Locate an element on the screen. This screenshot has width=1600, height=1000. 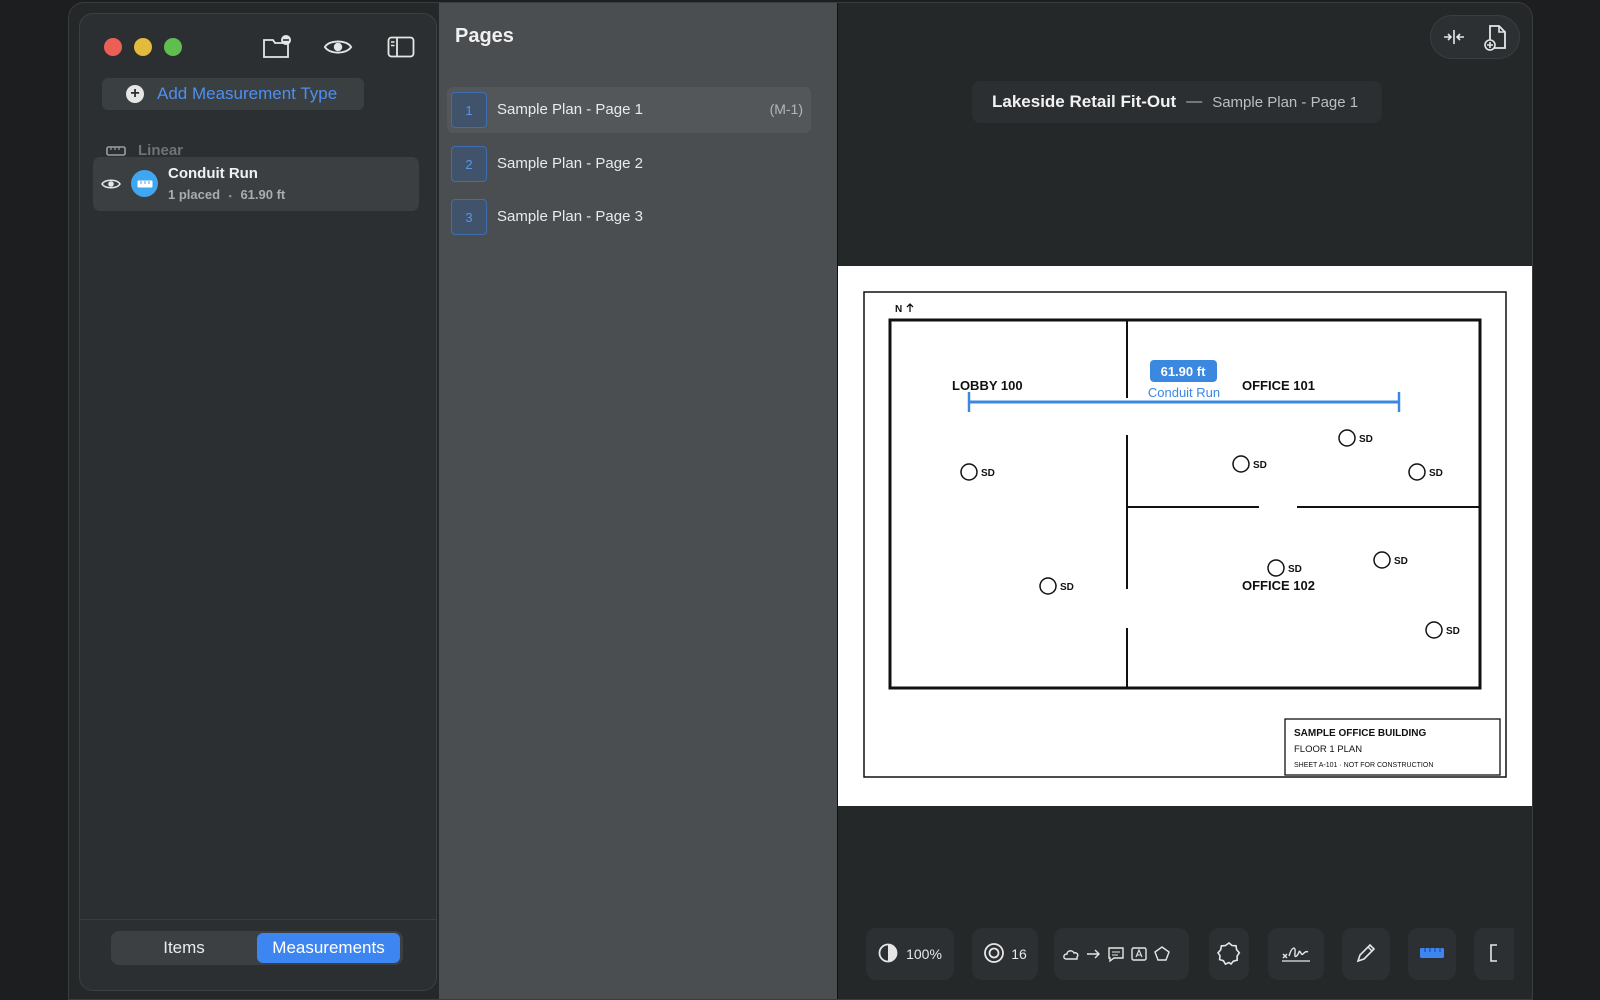
count-value: 16 is located at coordinates (1019, 954).